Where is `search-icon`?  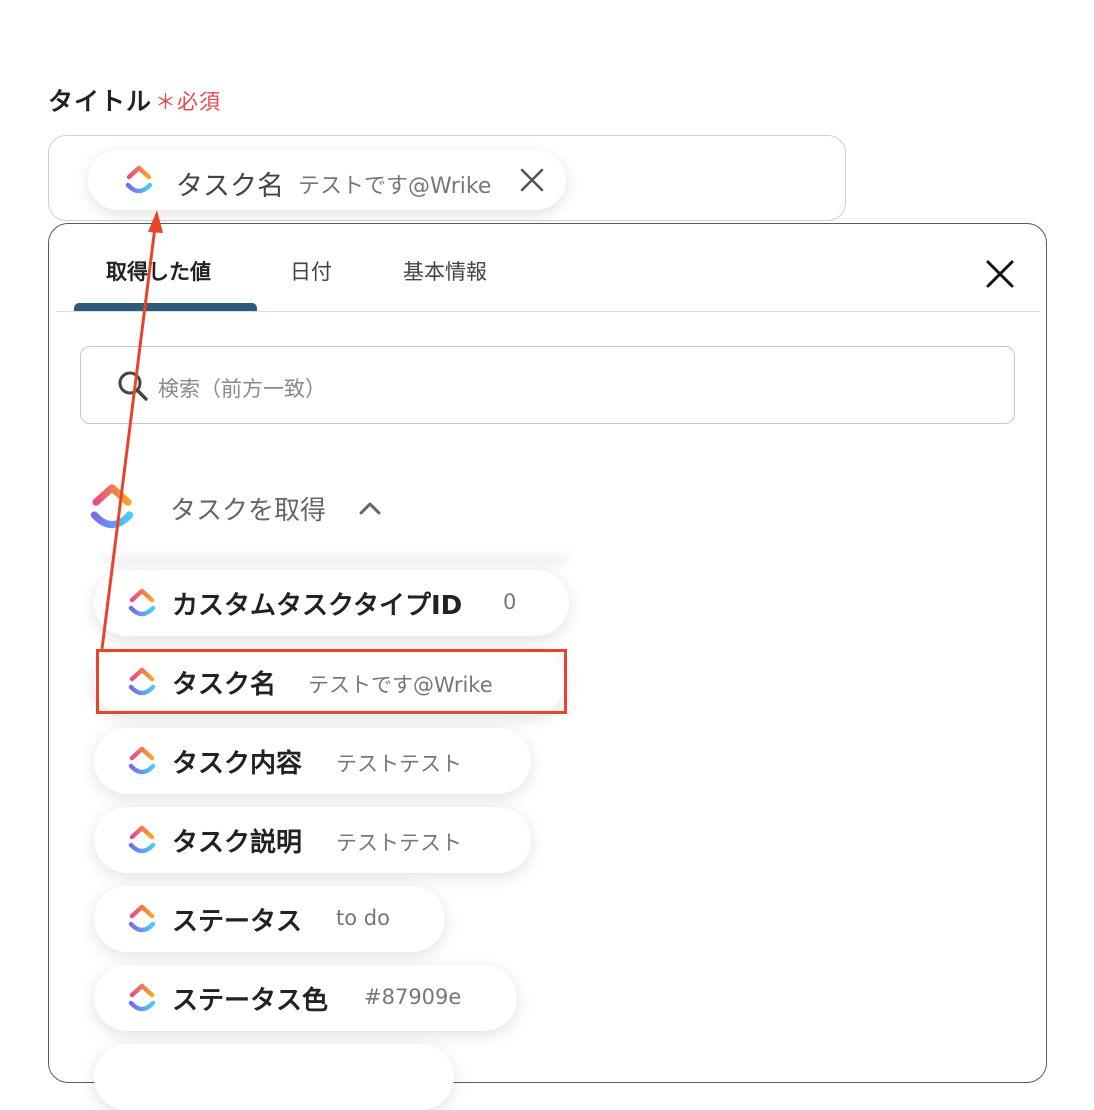 search-icon is located at coordinates (133, 386).